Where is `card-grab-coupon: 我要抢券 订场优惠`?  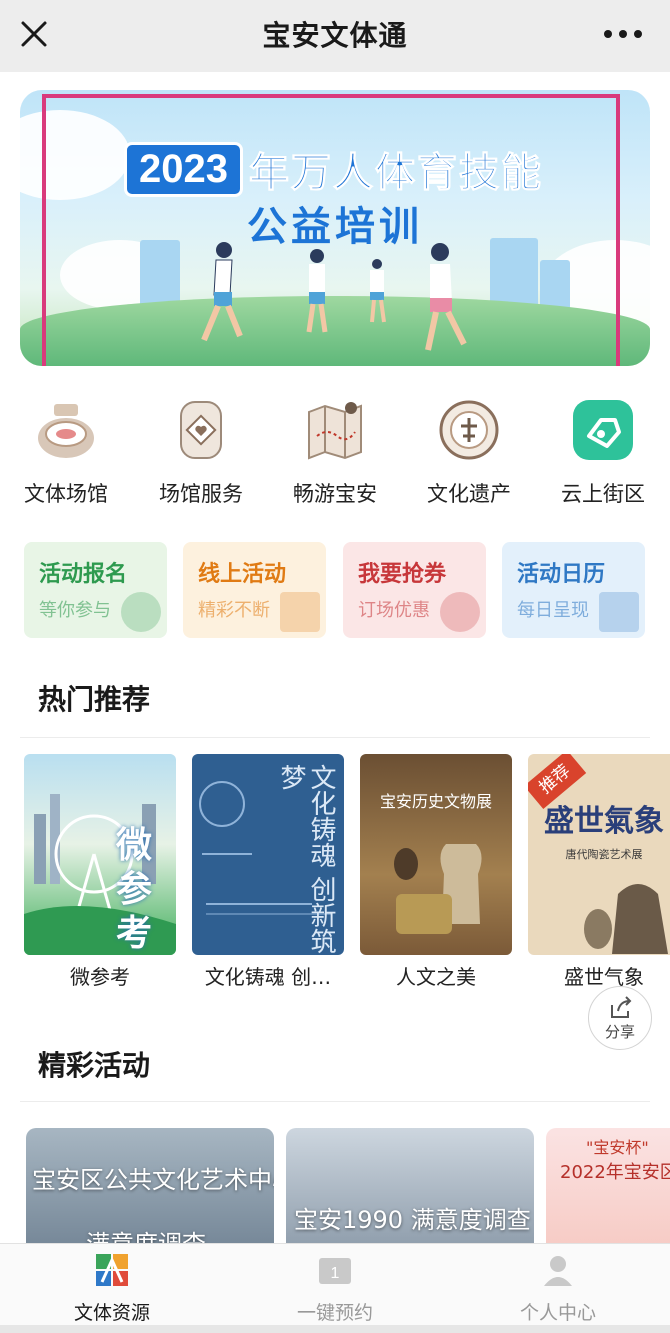
card-grab-coupon: 我要抢券 订场优惠 is located at coordinates (414, 590).